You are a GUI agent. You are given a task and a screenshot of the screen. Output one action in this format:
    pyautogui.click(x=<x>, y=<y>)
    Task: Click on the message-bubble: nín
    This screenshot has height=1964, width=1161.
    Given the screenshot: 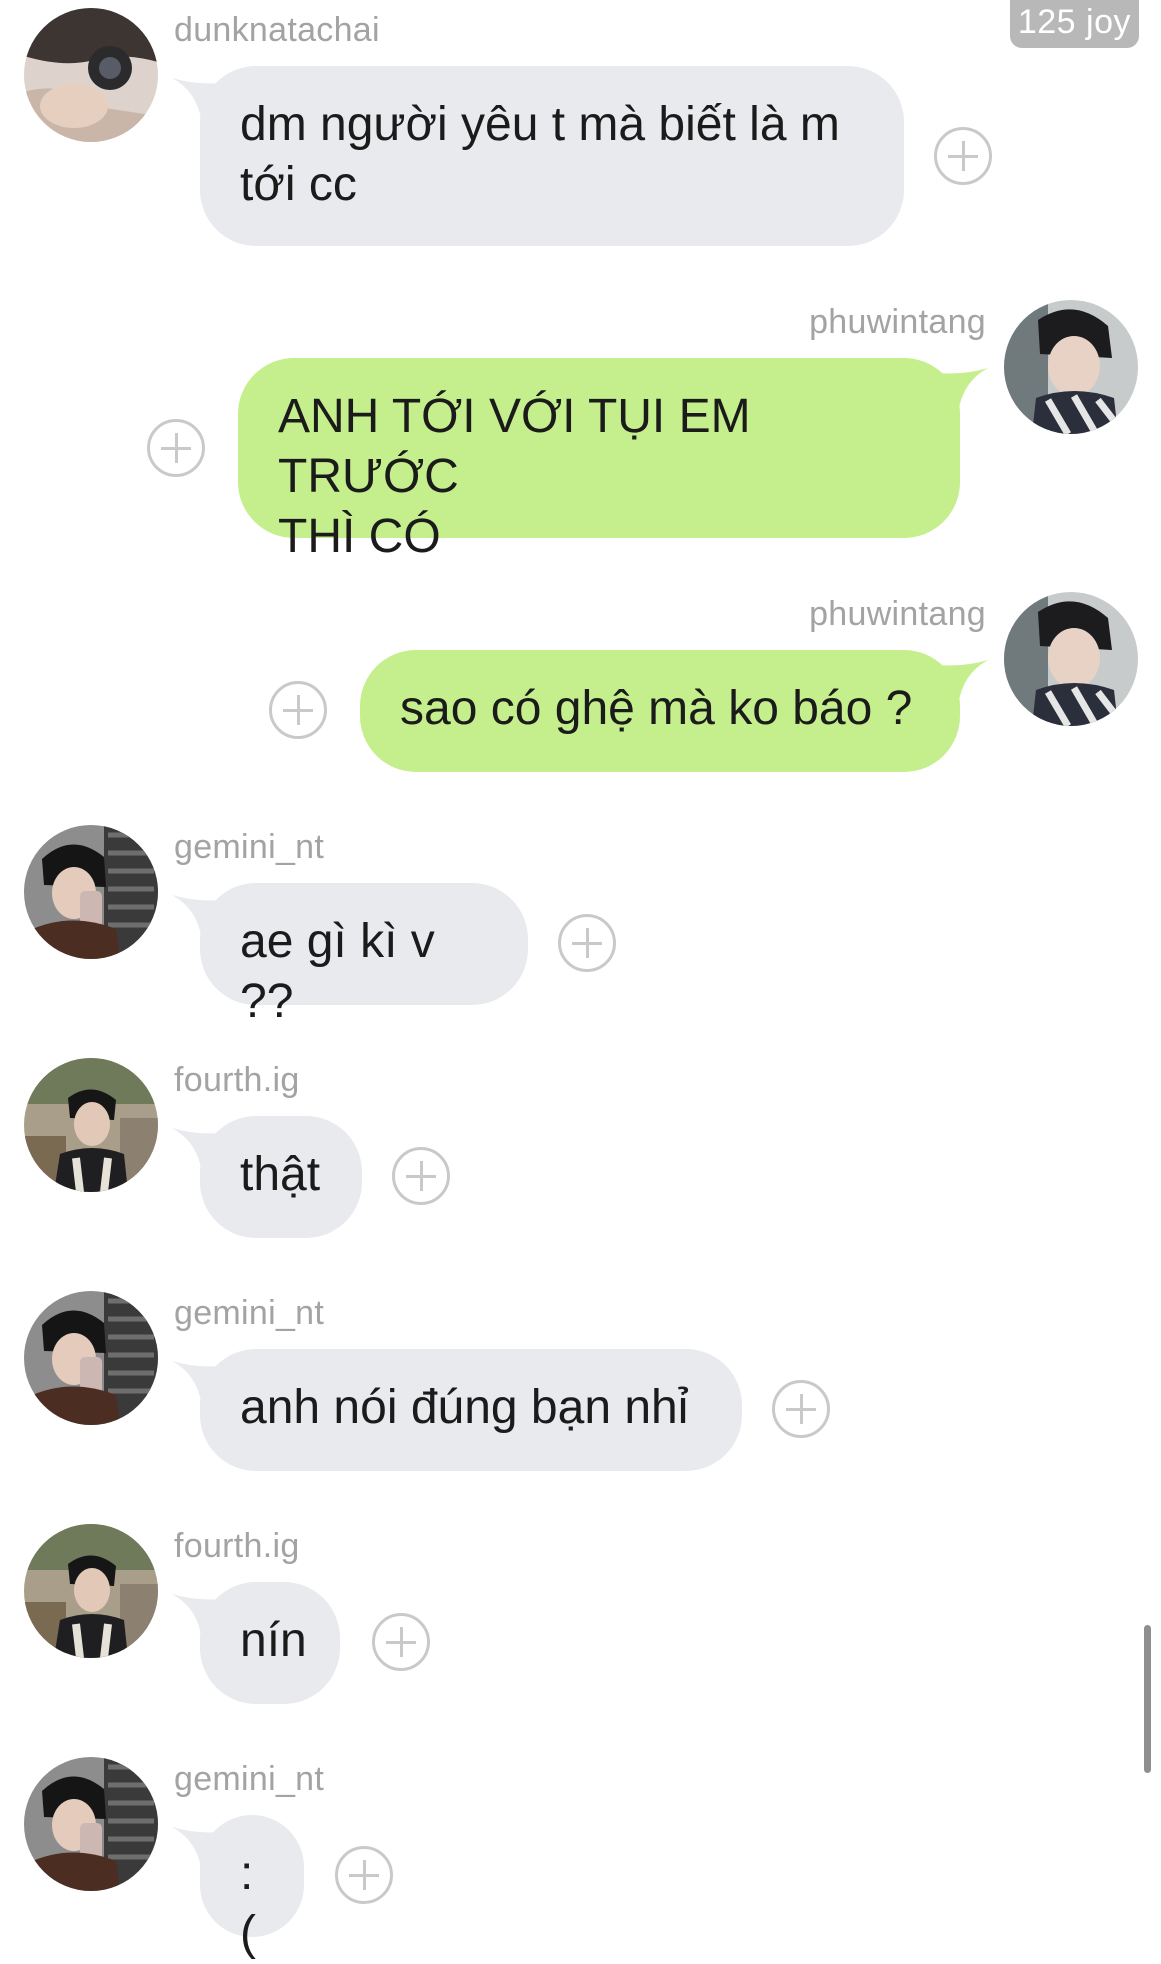 What is the action you would take?
    pyautogui.click(x=270, y=1643)
    